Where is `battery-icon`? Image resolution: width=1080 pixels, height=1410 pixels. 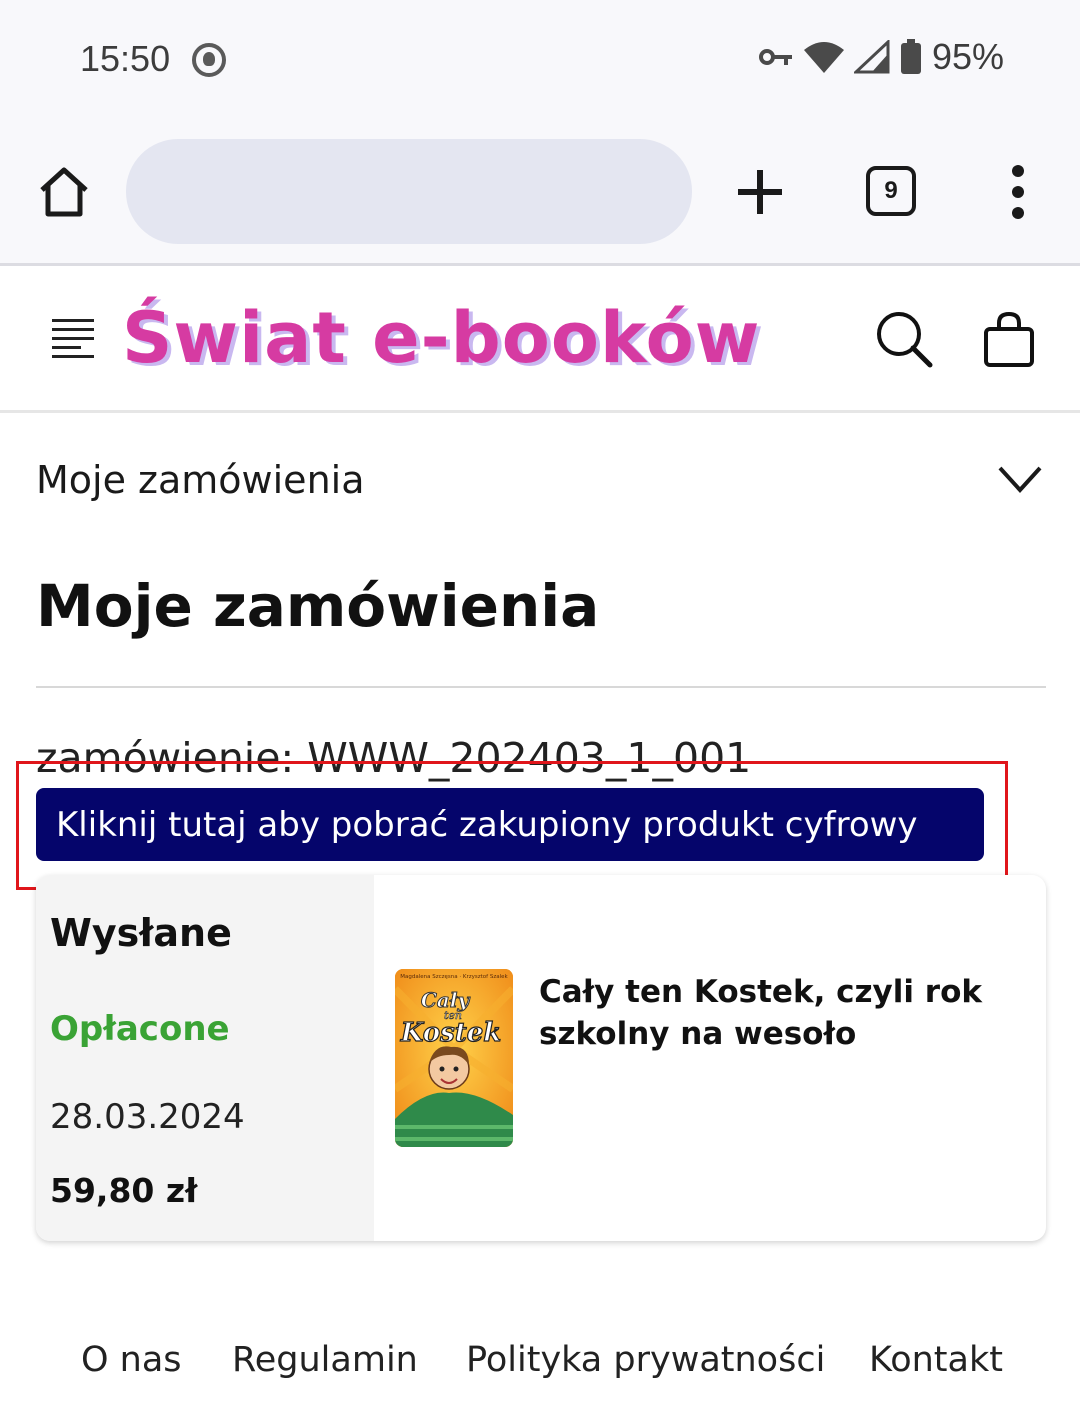 battery-icon is located at coordinates (910, 56).